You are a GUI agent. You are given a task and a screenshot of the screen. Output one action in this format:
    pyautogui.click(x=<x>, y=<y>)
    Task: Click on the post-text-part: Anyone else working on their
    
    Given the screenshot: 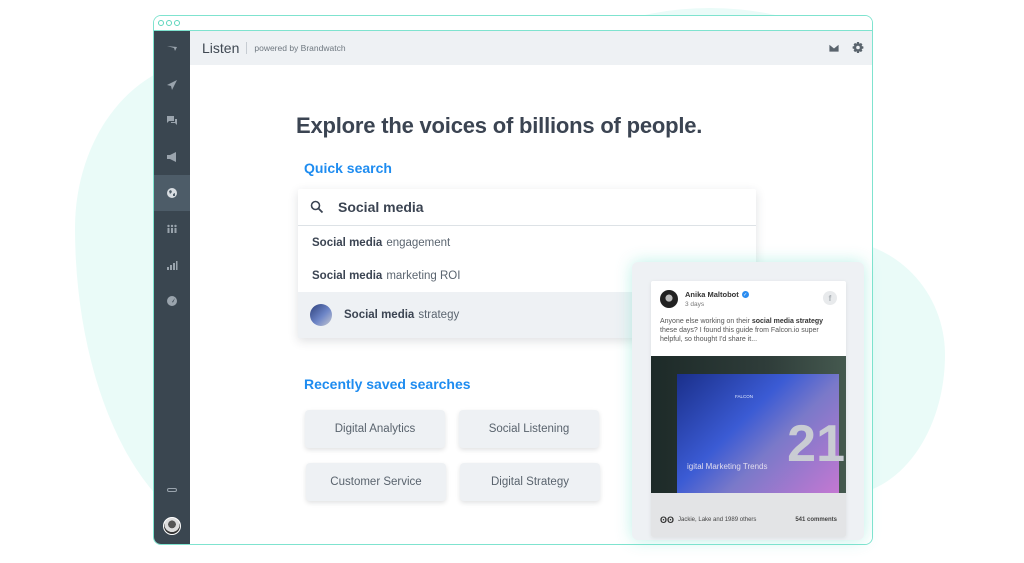 What is the action you would take?
    pyautogui.click(x=706, y=321)
    